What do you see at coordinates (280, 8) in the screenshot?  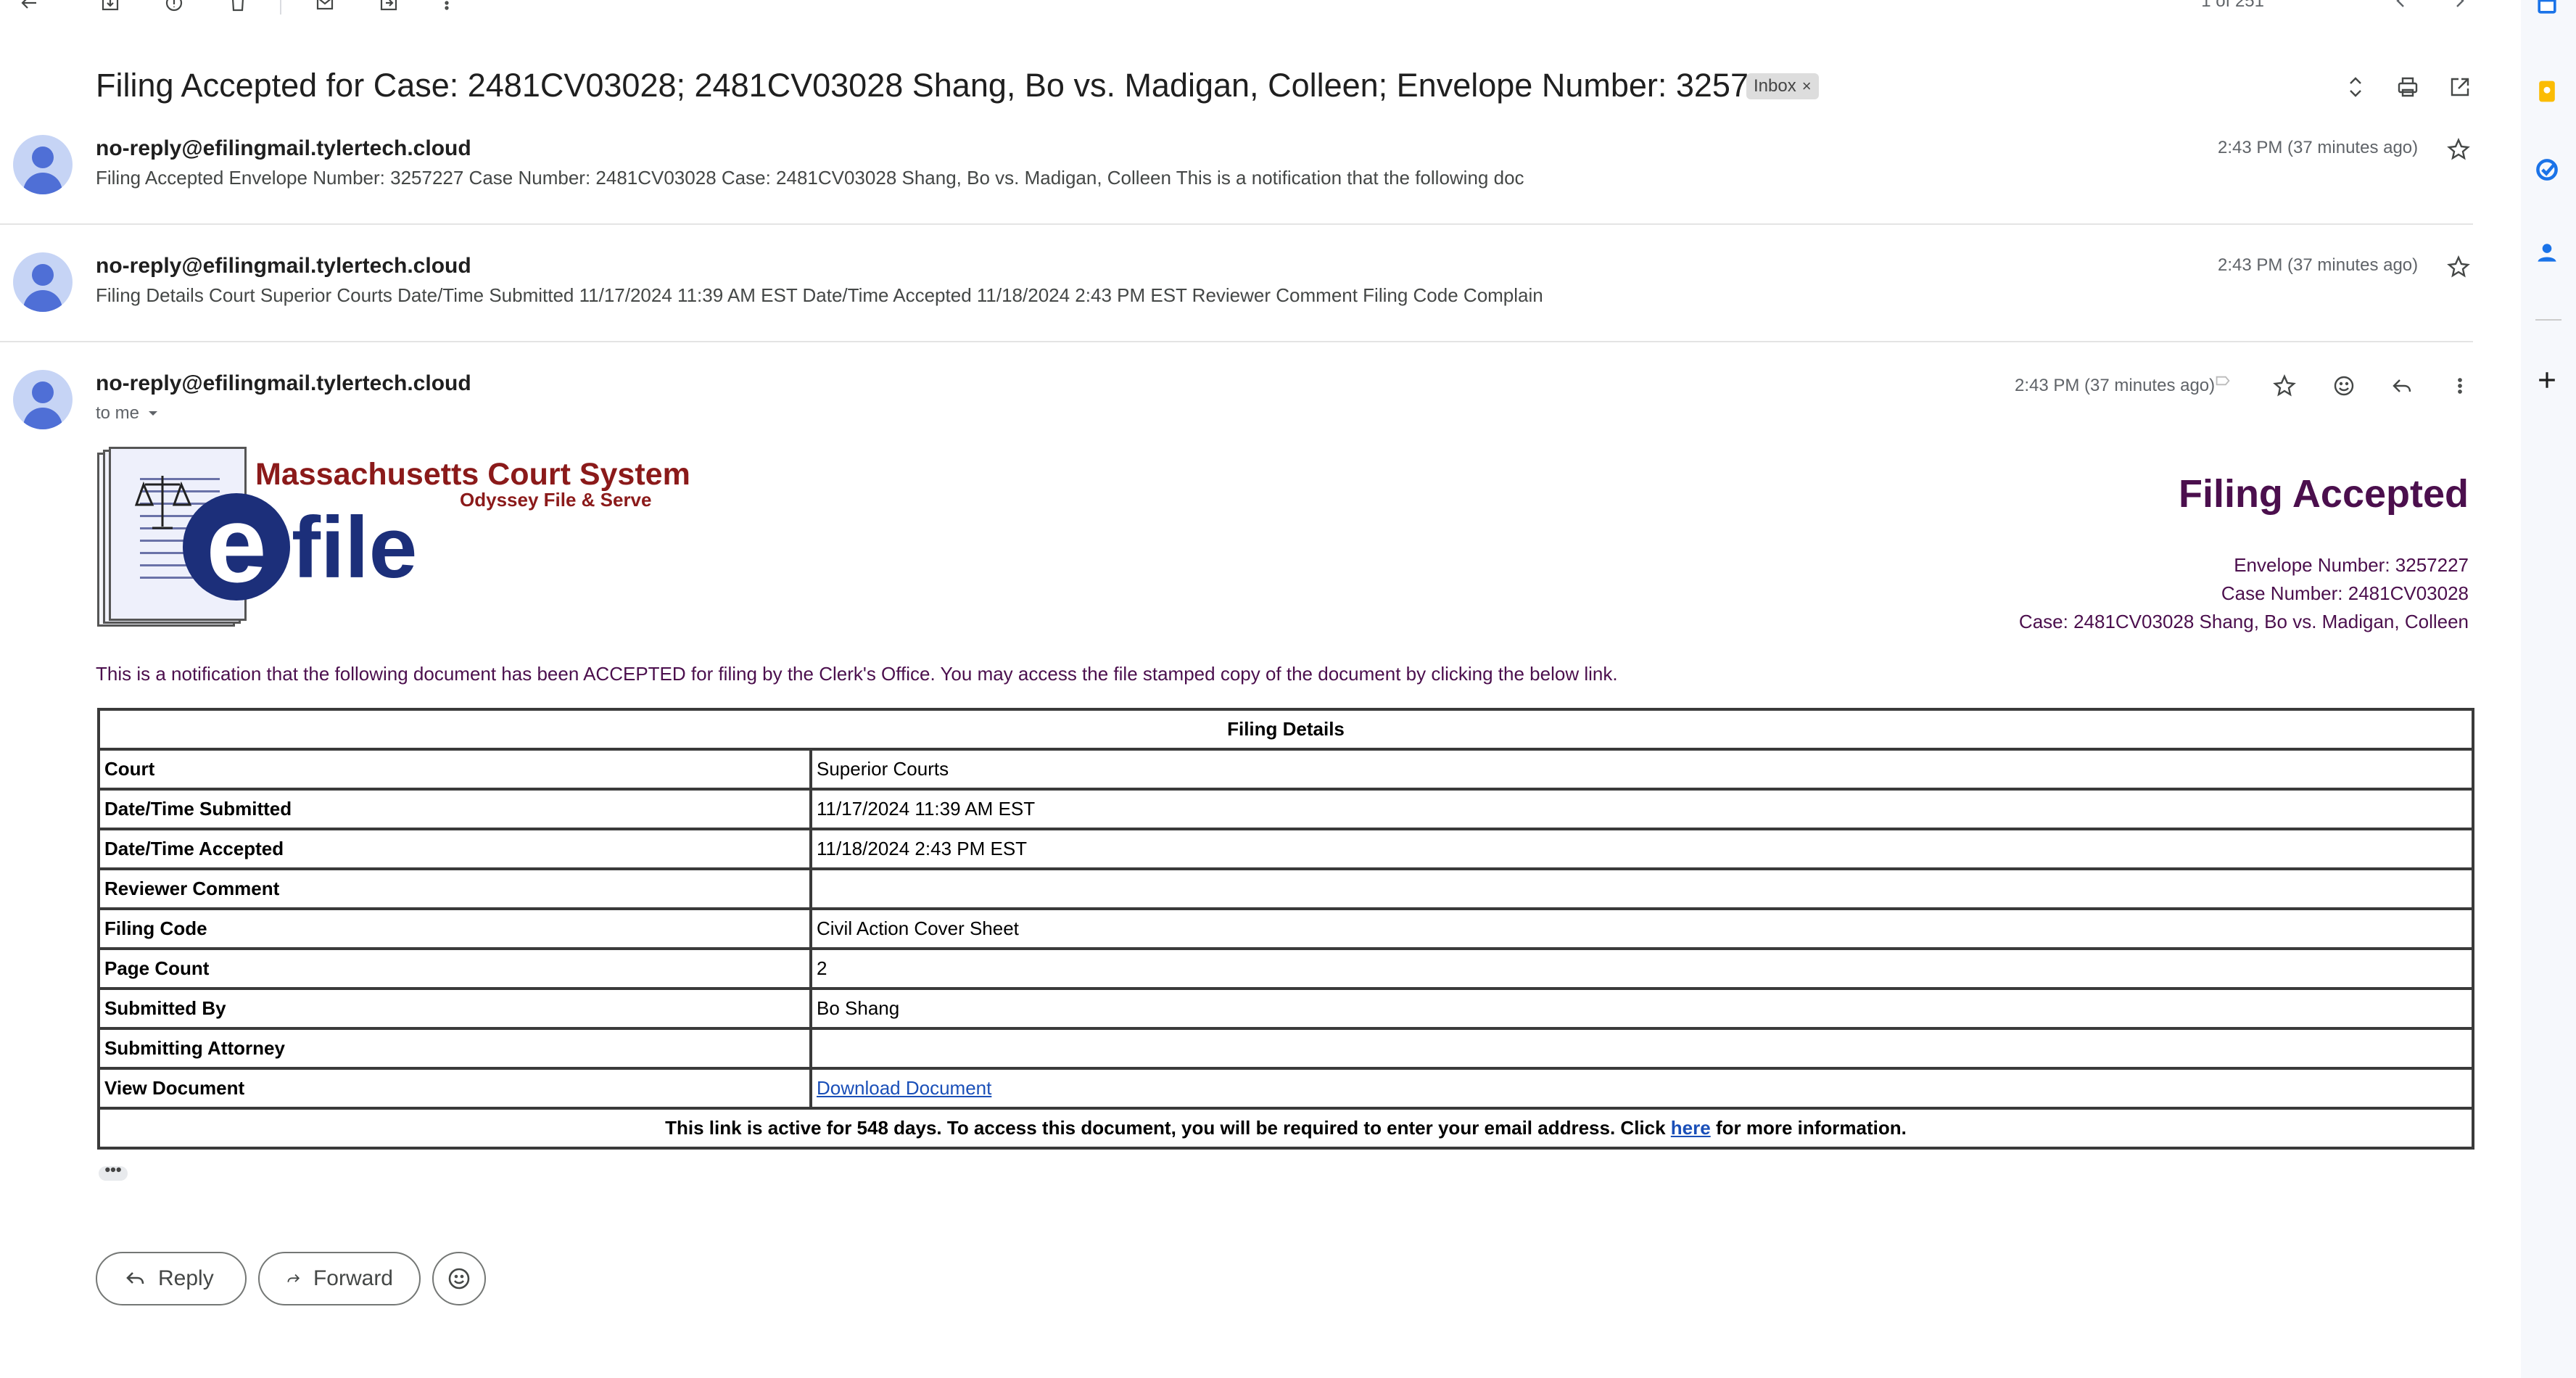 I see `toolbar-separator` at bounding box center [280, 8].